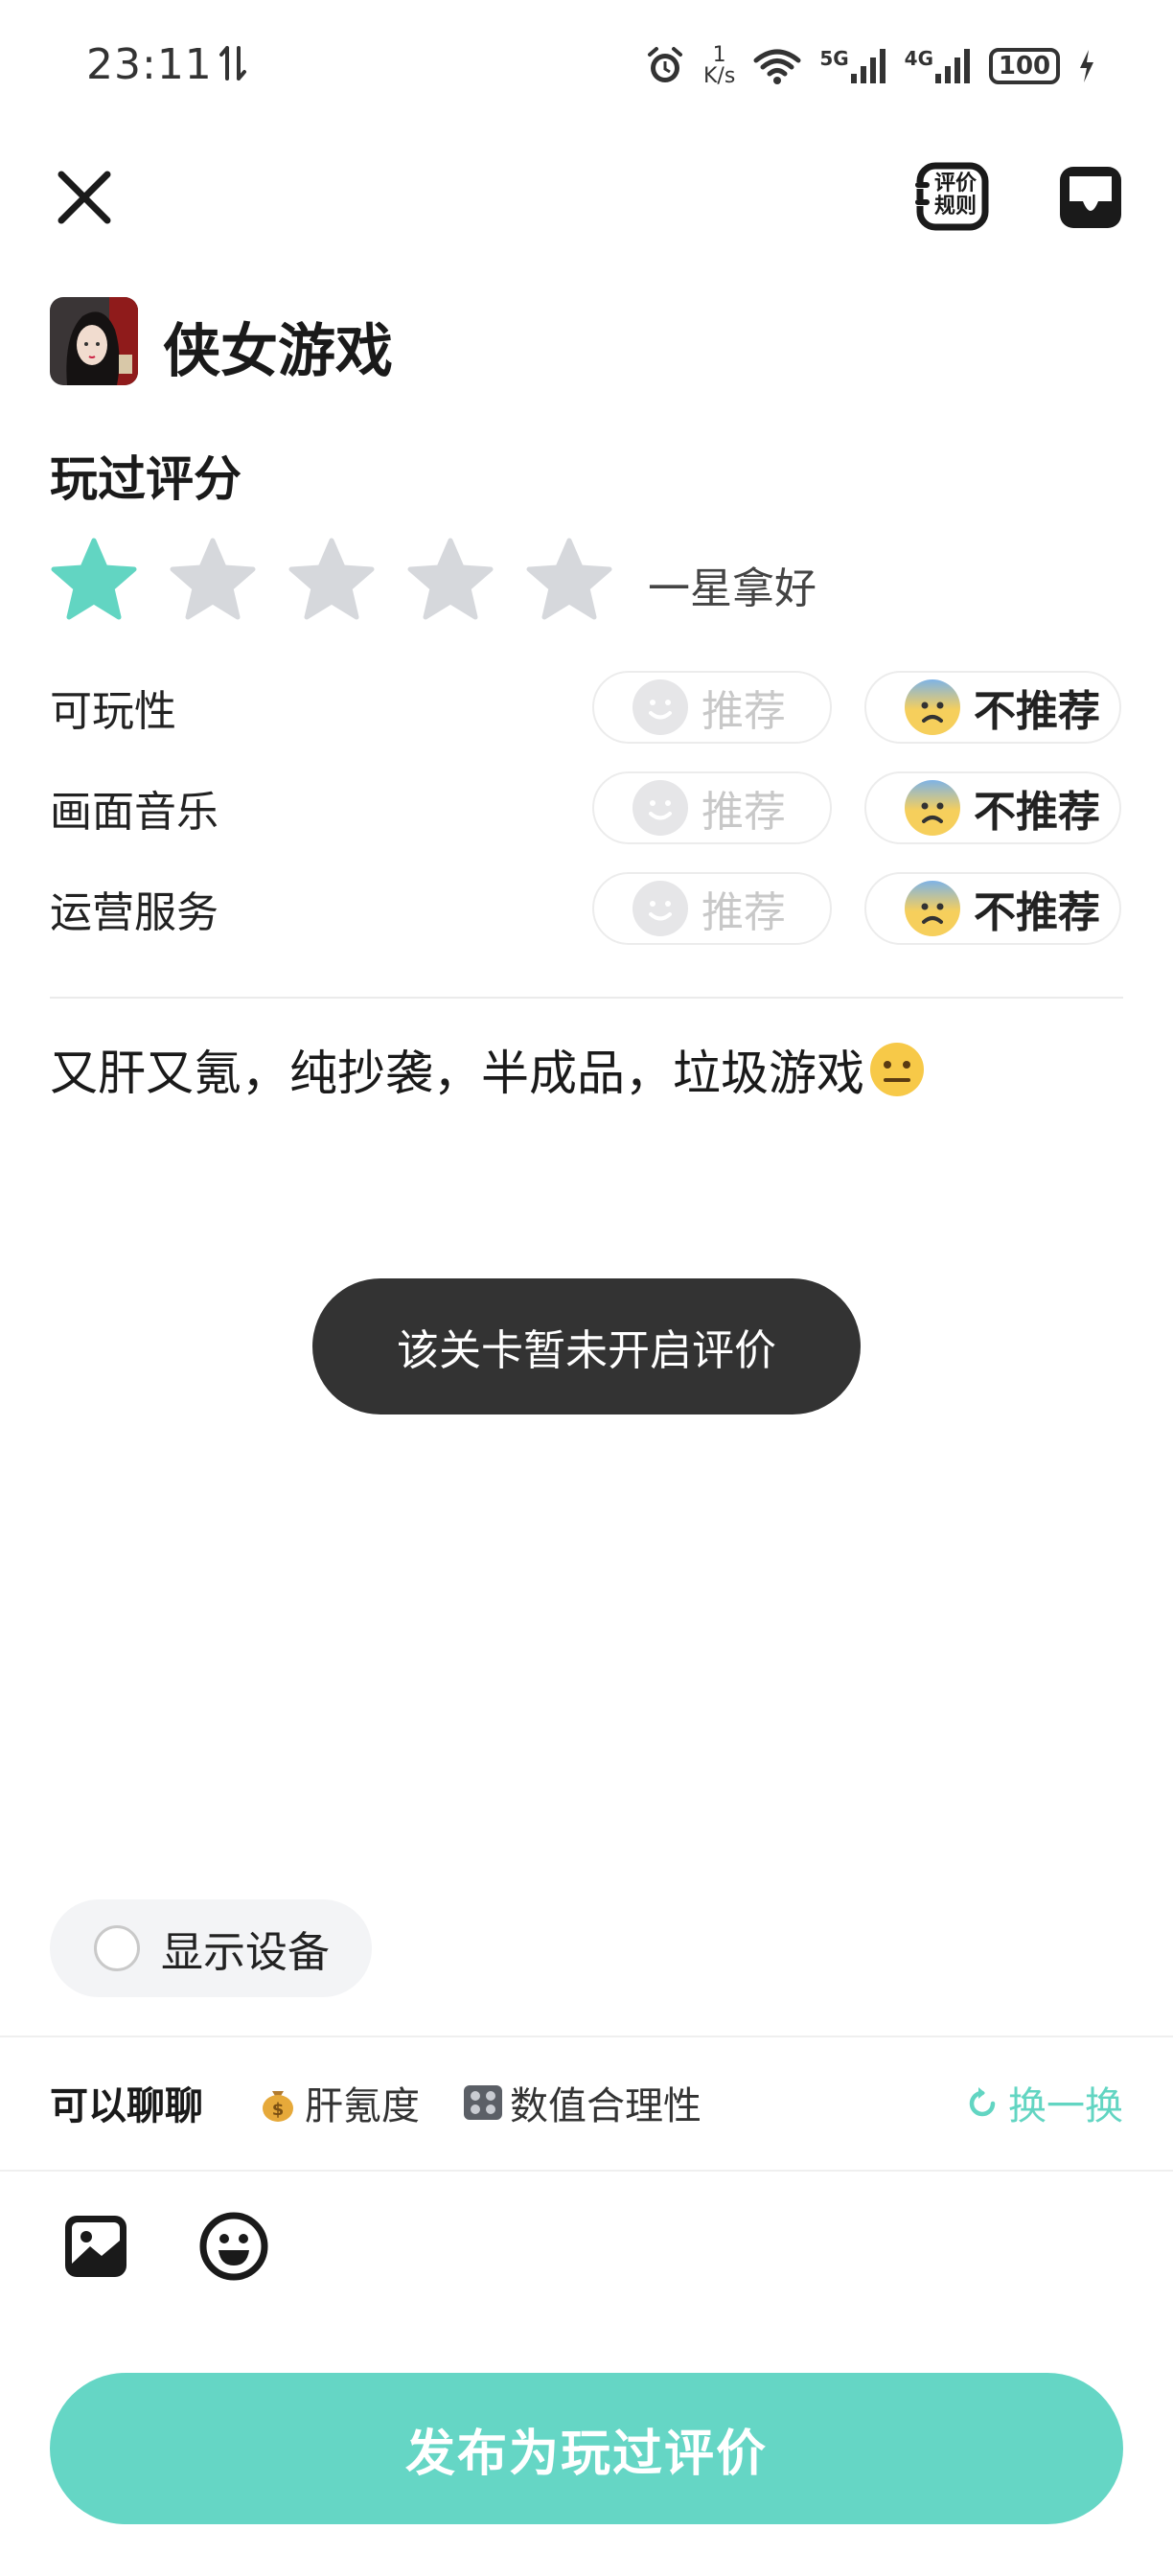 The height and width of the screenshot is (2576, 1173). Describe the element at coordinates (278, 351) in the screenshot. I see `game-name: 侠女游戏` at that location.